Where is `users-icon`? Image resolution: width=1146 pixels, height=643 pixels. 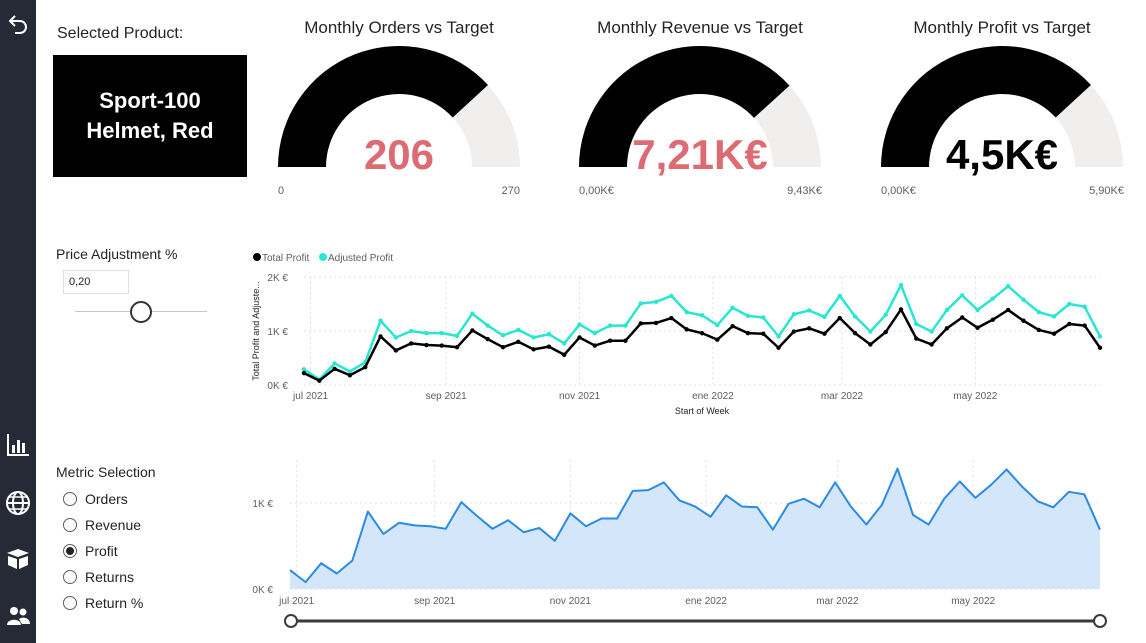 users-icon is located at coordinates (18, 616).